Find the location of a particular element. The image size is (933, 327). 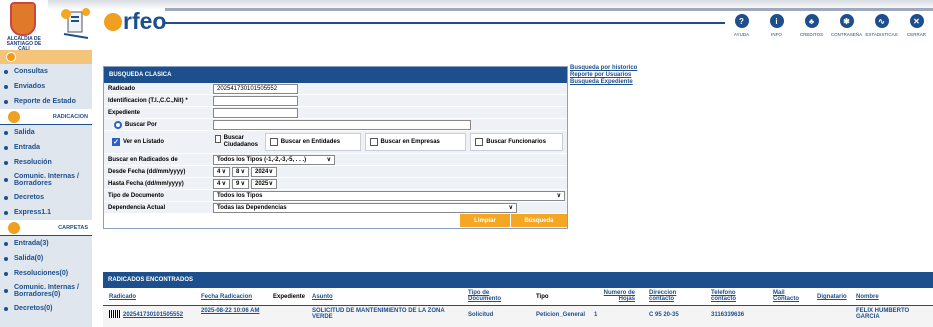

sidebar-item-label: Reporte de Estado is located at coordinates (45, 101).